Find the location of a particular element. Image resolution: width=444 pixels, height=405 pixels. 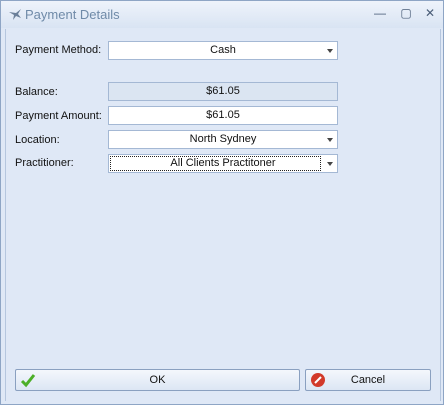

ok-button-label: OK is located at coordinates (157, 380).